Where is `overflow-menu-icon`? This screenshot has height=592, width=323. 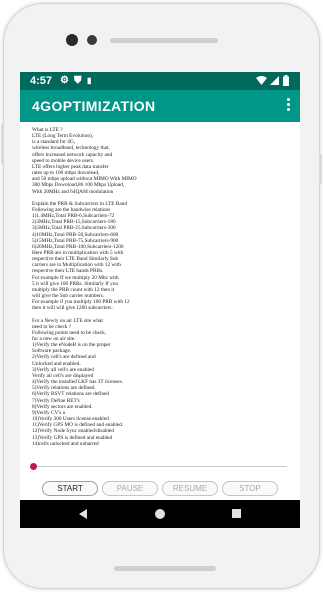
overflow-menu-icon is located at coordinates (288, 106).